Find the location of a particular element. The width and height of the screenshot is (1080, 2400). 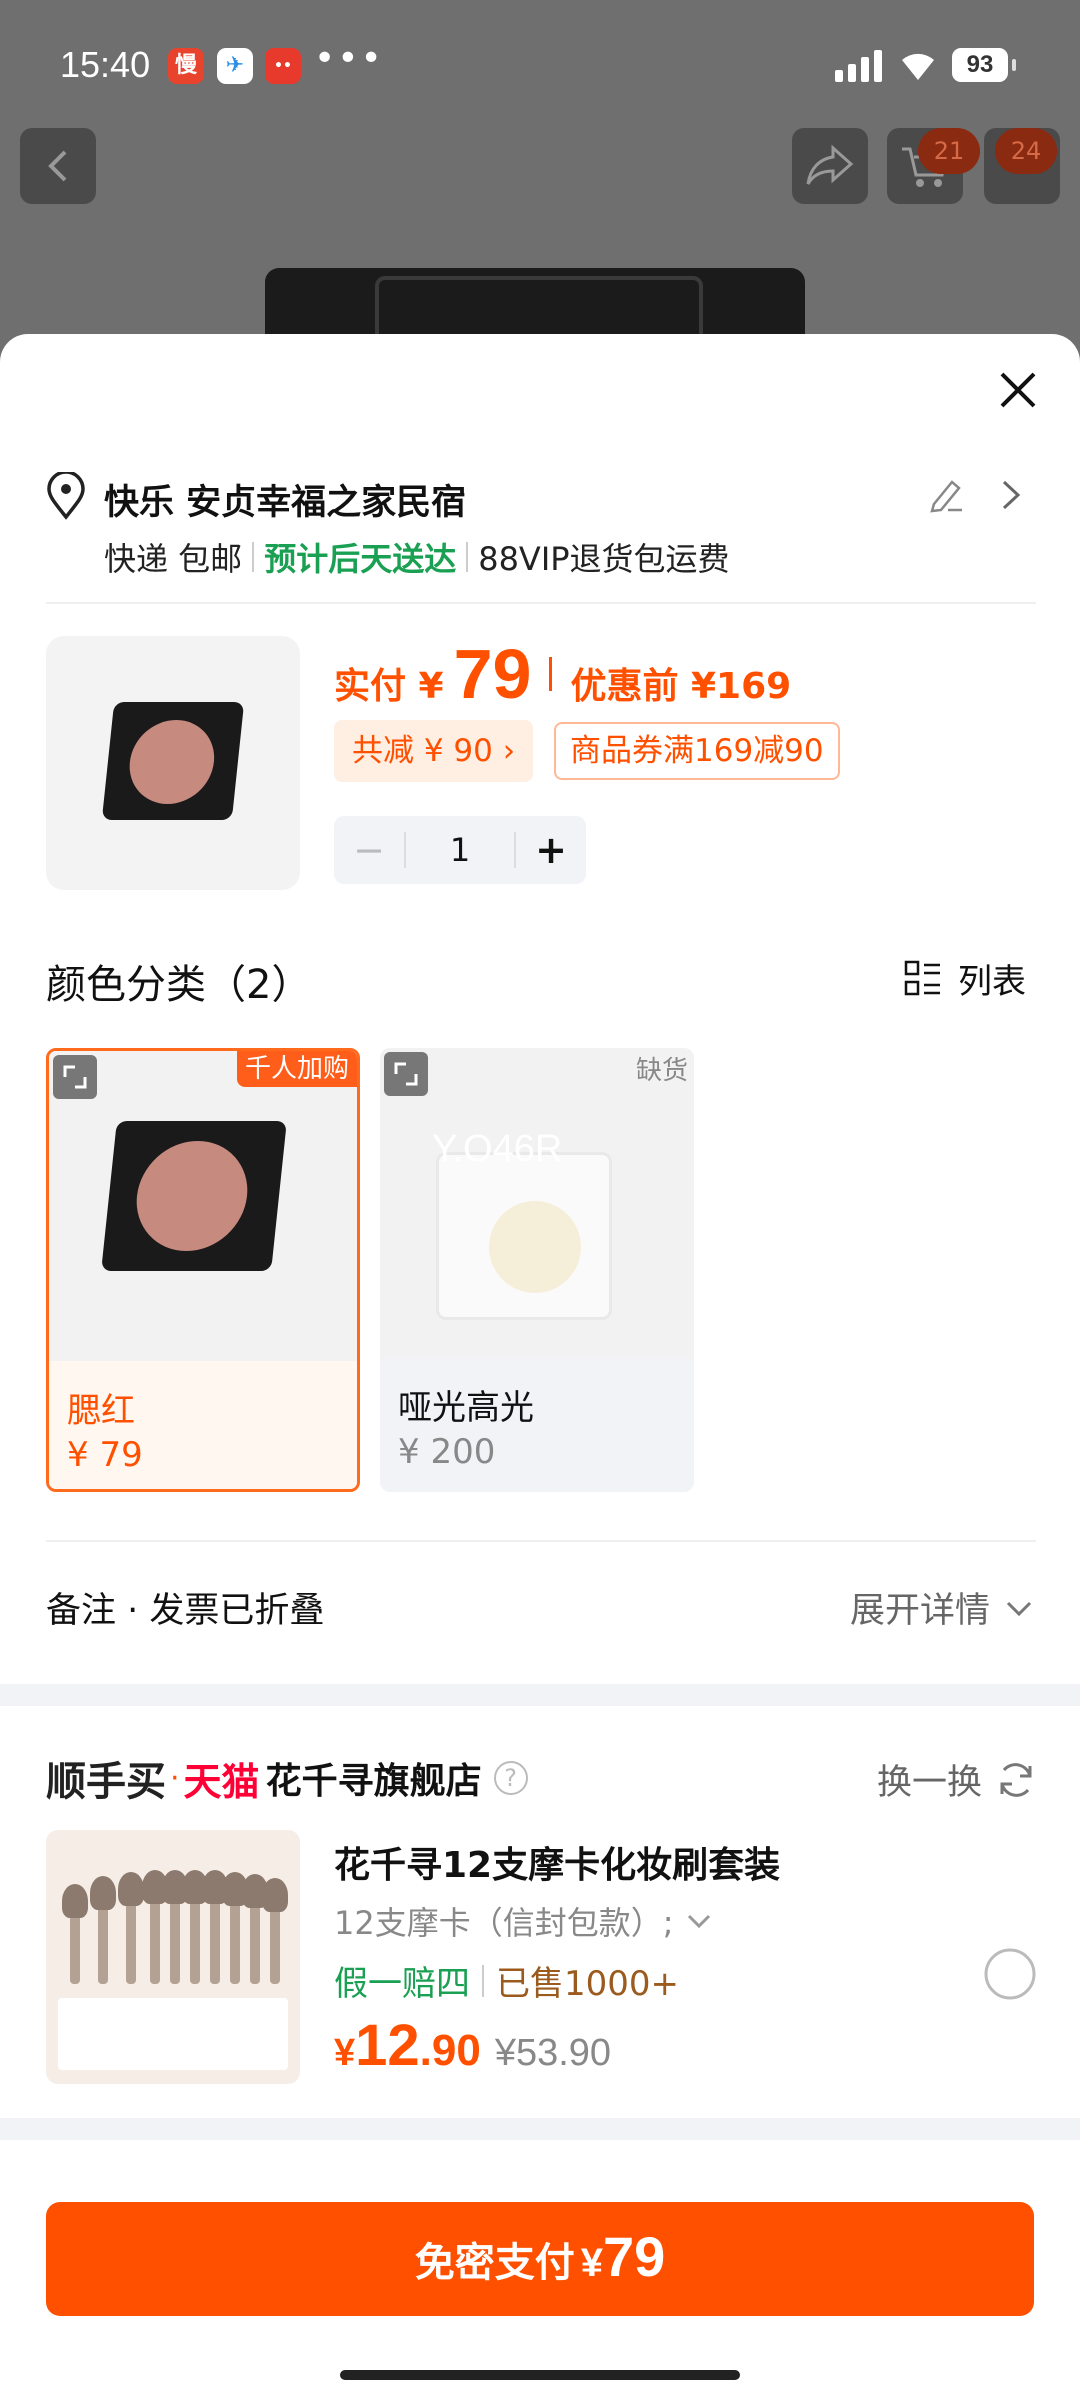

help-icon: ? is located at coordinates (510, 1778).